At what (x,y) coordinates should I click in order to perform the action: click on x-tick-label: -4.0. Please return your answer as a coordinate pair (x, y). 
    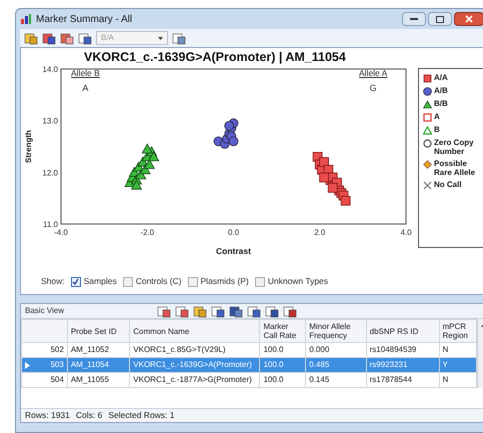
    Looking at the image, I should click on (61, 232).